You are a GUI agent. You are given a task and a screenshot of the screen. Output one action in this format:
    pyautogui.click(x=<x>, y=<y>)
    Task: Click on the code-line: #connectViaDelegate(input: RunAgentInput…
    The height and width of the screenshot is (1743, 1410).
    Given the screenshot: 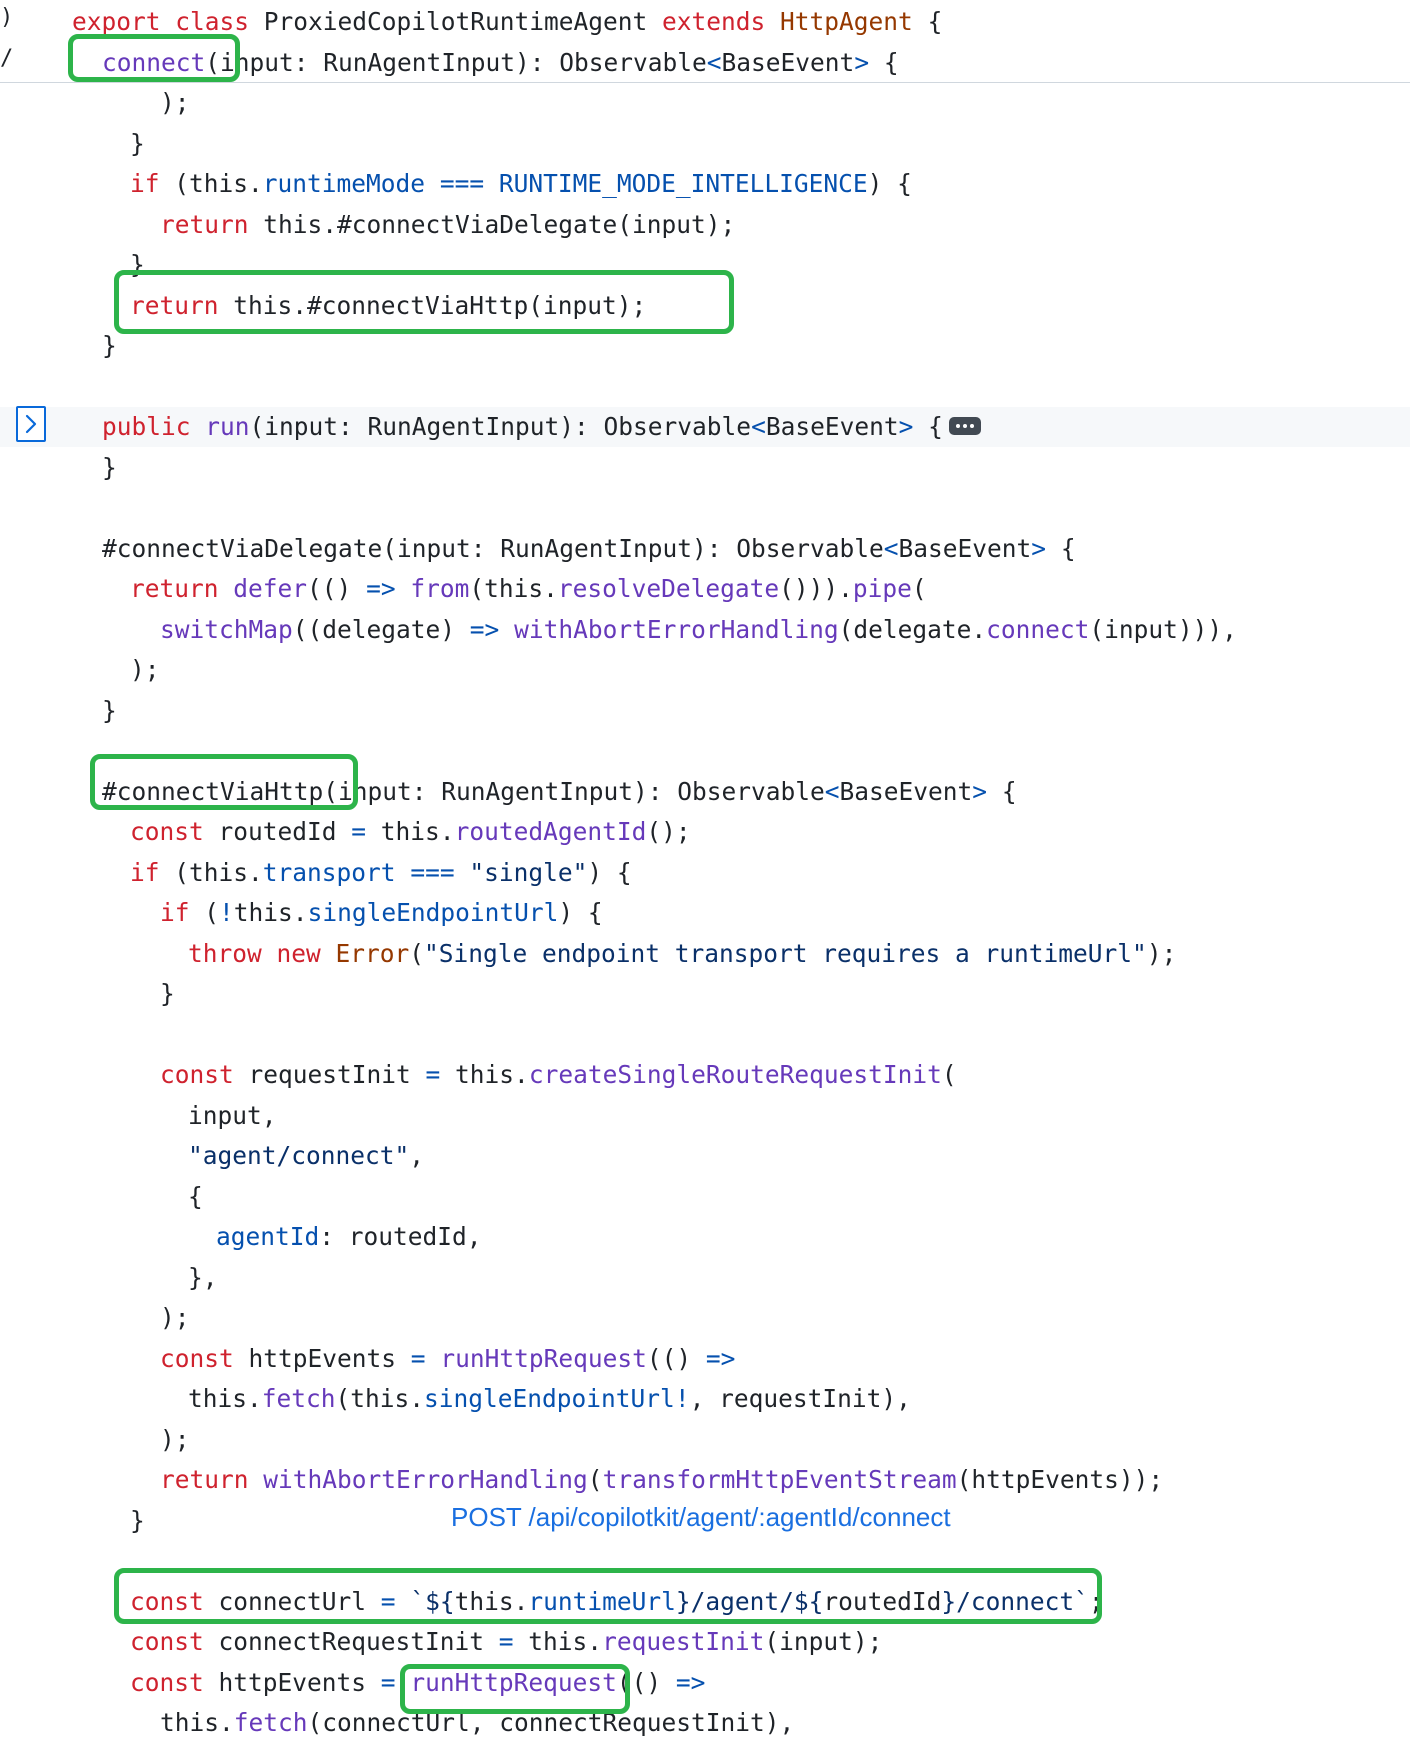 What is the action you would take?
    pyautogui.click(x=705, y=549)
    